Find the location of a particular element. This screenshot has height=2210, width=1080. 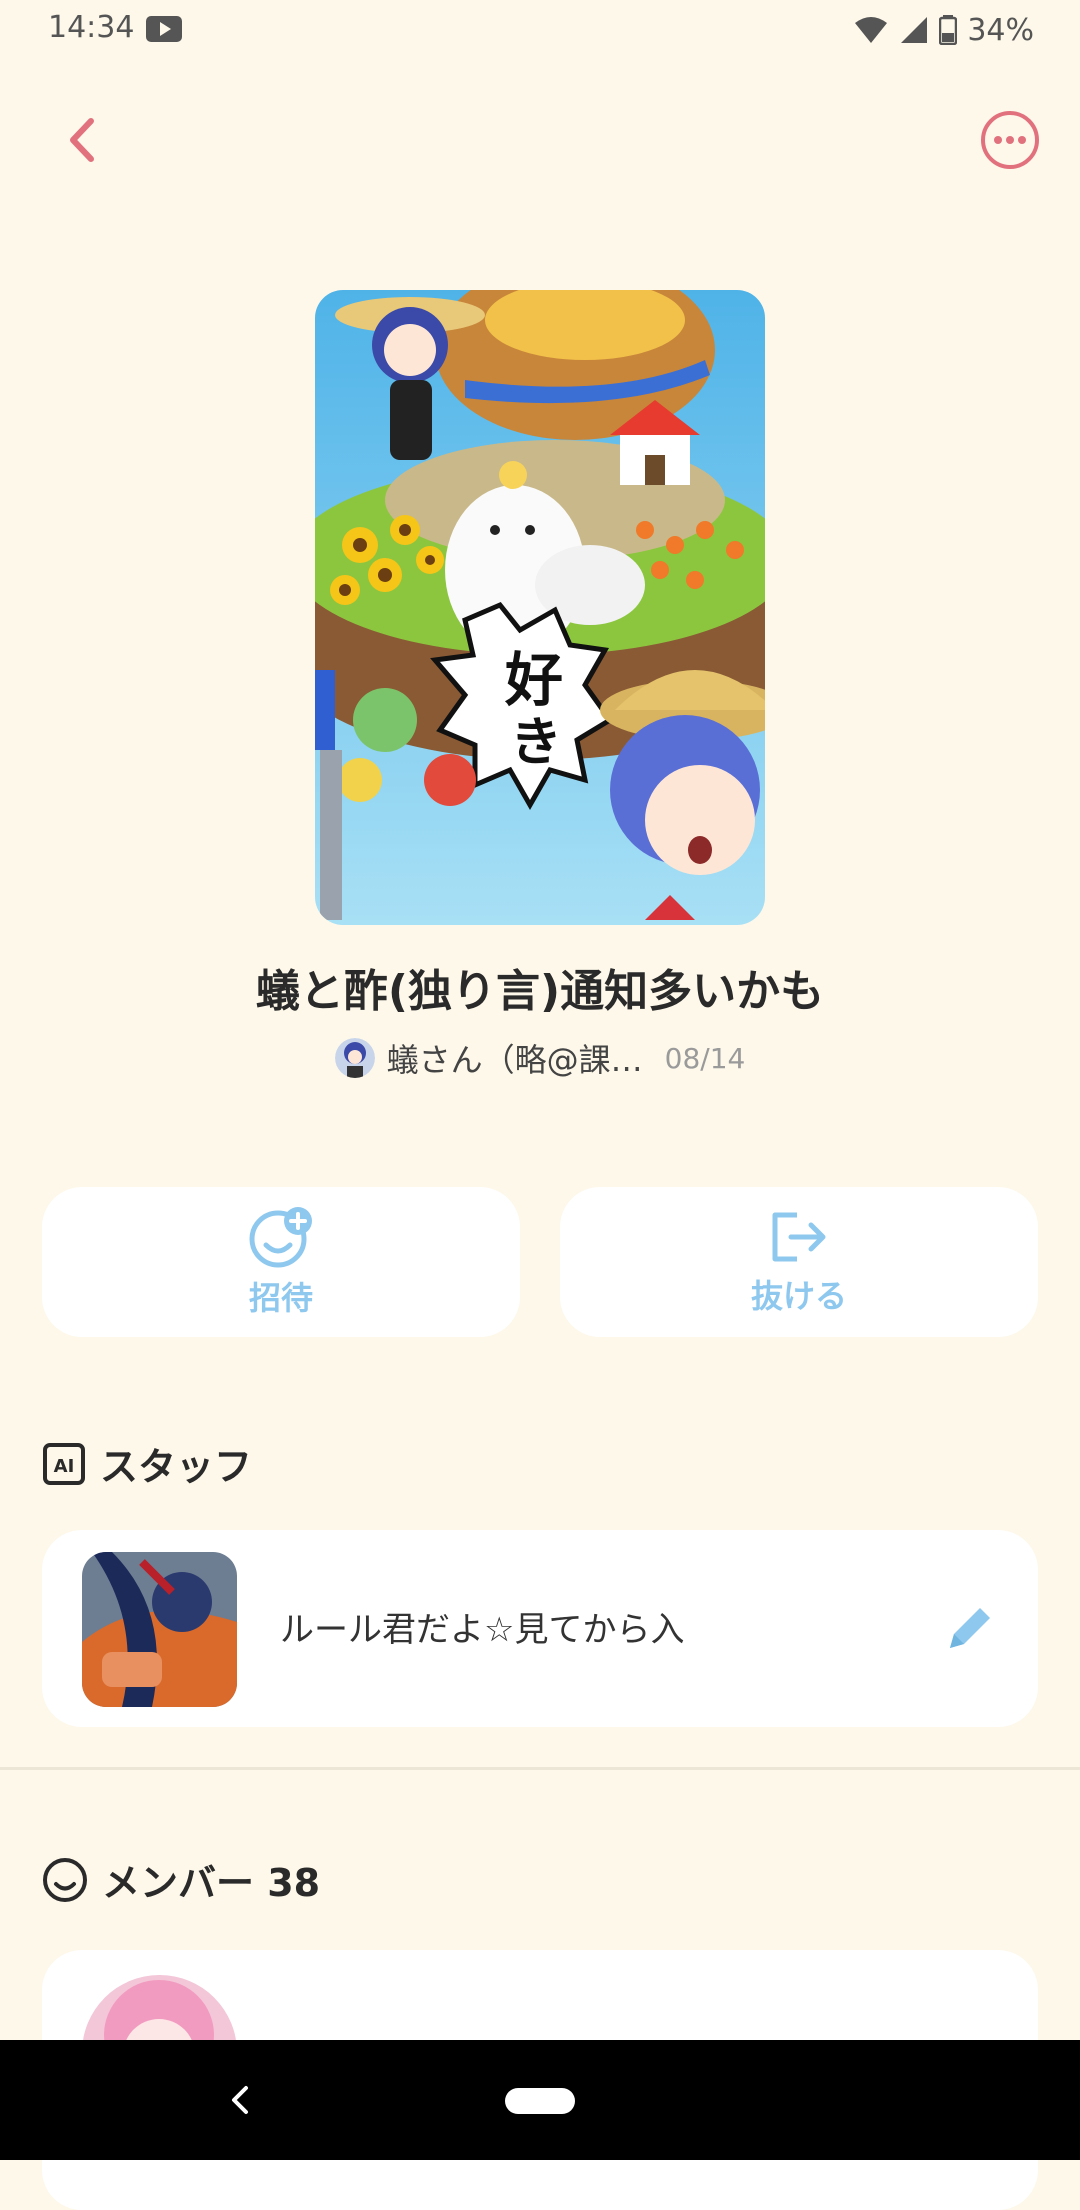

svg-text: き is located at coordinates (536, 743).